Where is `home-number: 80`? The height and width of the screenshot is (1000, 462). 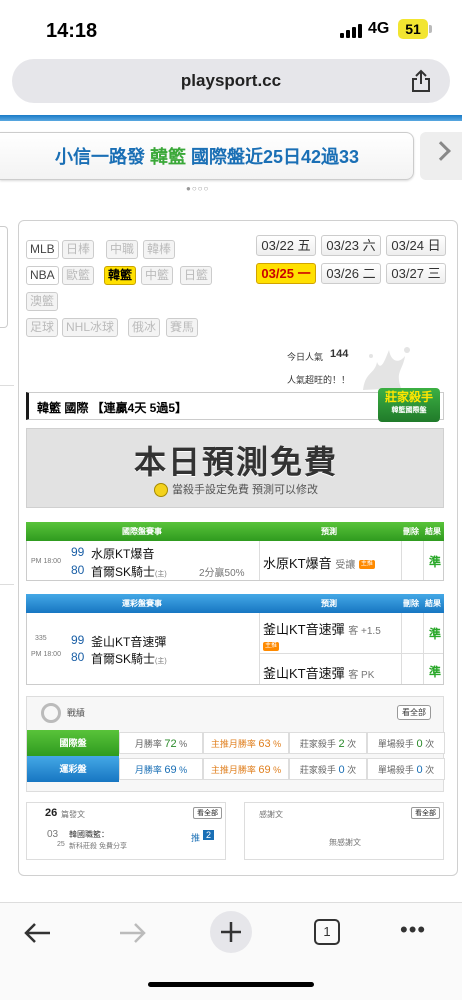 home-number: 80 is located at coordinates (78, 657).